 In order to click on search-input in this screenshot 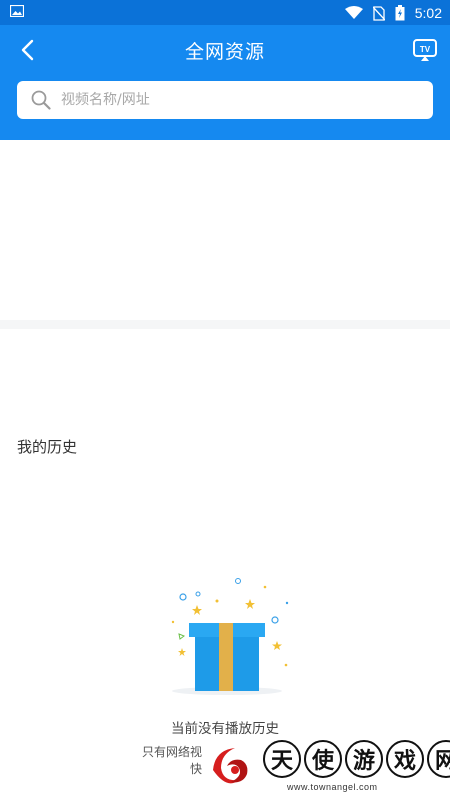, I will do `click(231, 100)`.